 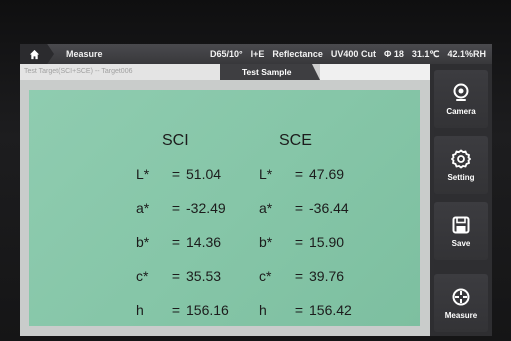 What do you see at coordinates (295, 140) in the screenshot?
I see `sce-header: SCE` at bounding box center [295, 140].